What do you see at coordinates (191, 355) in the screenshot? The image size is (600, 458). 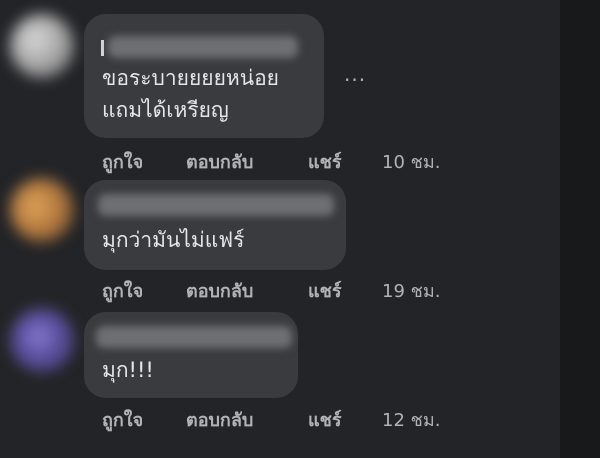 I see `comment-bubble: มุก!!!` at bounding box center [191, 355].